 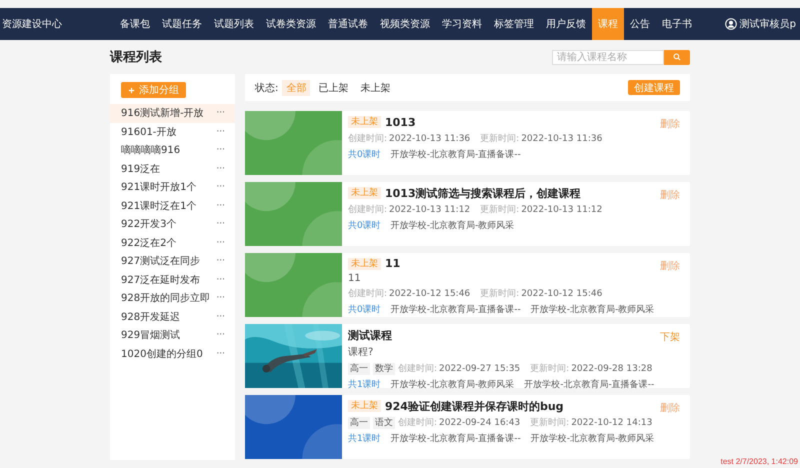 What do you see at coordinates (375, 88) in the screenshot?
I see `status-filter-tab: 未上架` at bounding box center [375, 88].